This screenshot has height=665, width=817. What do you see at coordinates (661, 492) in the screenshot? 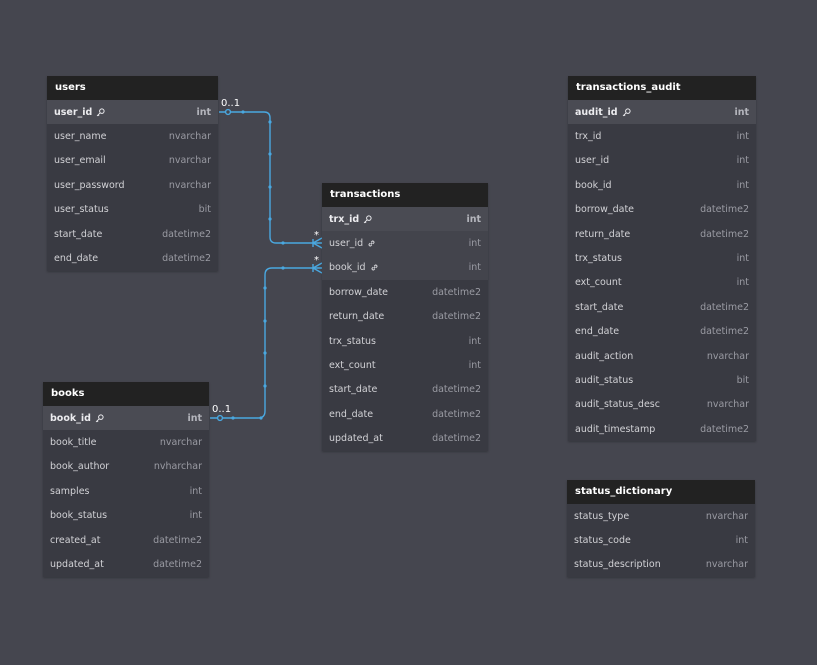
I see `table-title: status_dictionary` at bounding box center [661, 492].